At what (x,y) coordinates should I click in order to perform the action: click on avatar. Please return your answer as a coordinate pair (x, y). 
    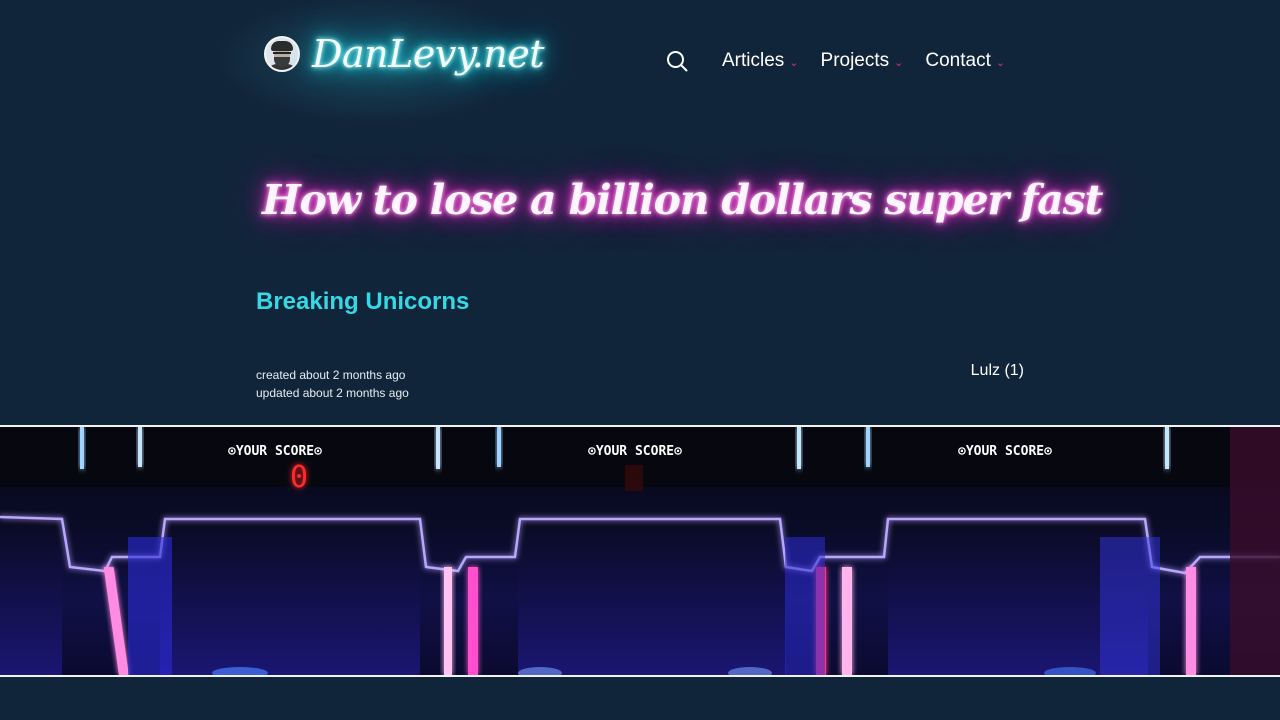
    Looking at the image, I should click on (282, 54).